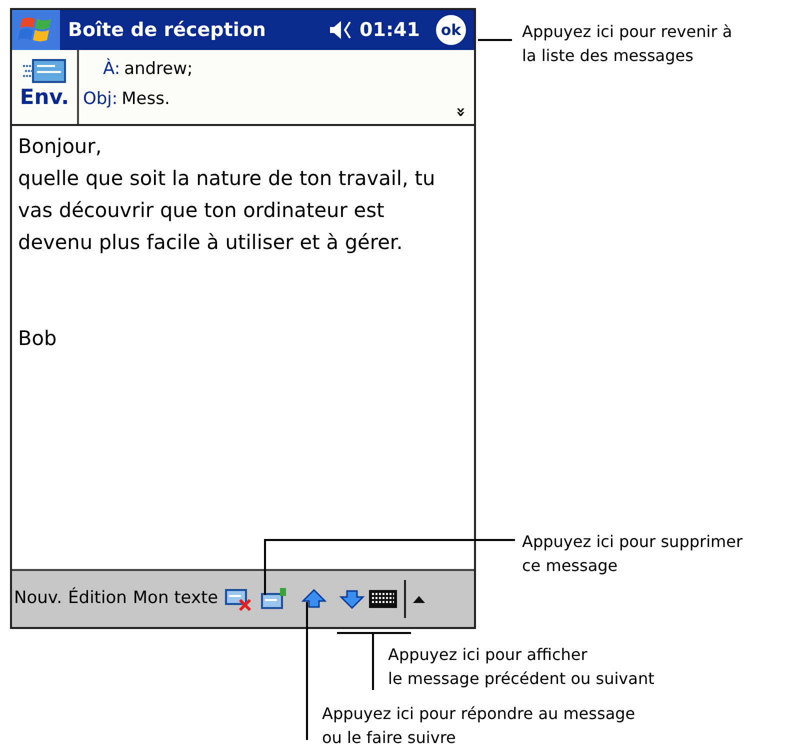  I want to click on ok-button: ok, so click(451, 30).